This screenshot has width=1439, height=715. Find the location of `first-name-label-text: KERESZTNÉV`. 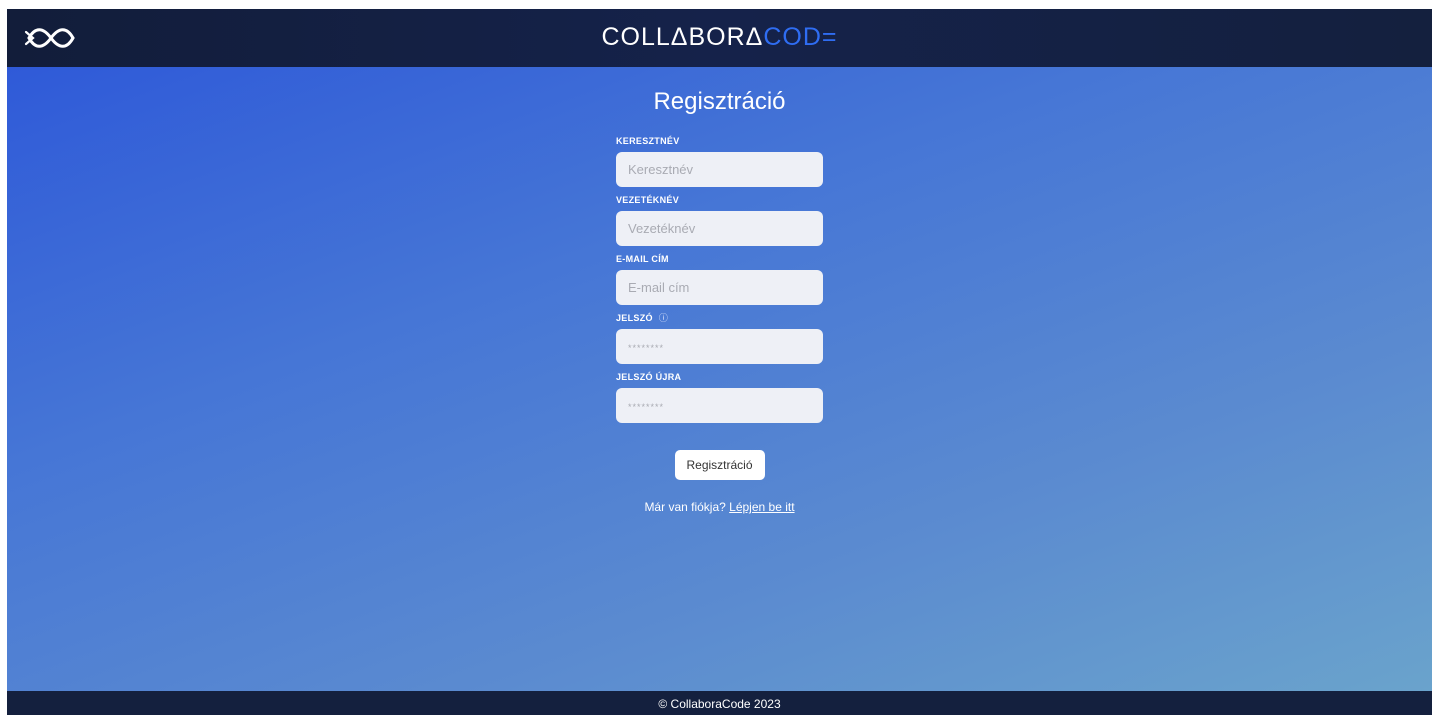

first-name-label-text: KERESZTNÉV is located at coordinates (648, 141).